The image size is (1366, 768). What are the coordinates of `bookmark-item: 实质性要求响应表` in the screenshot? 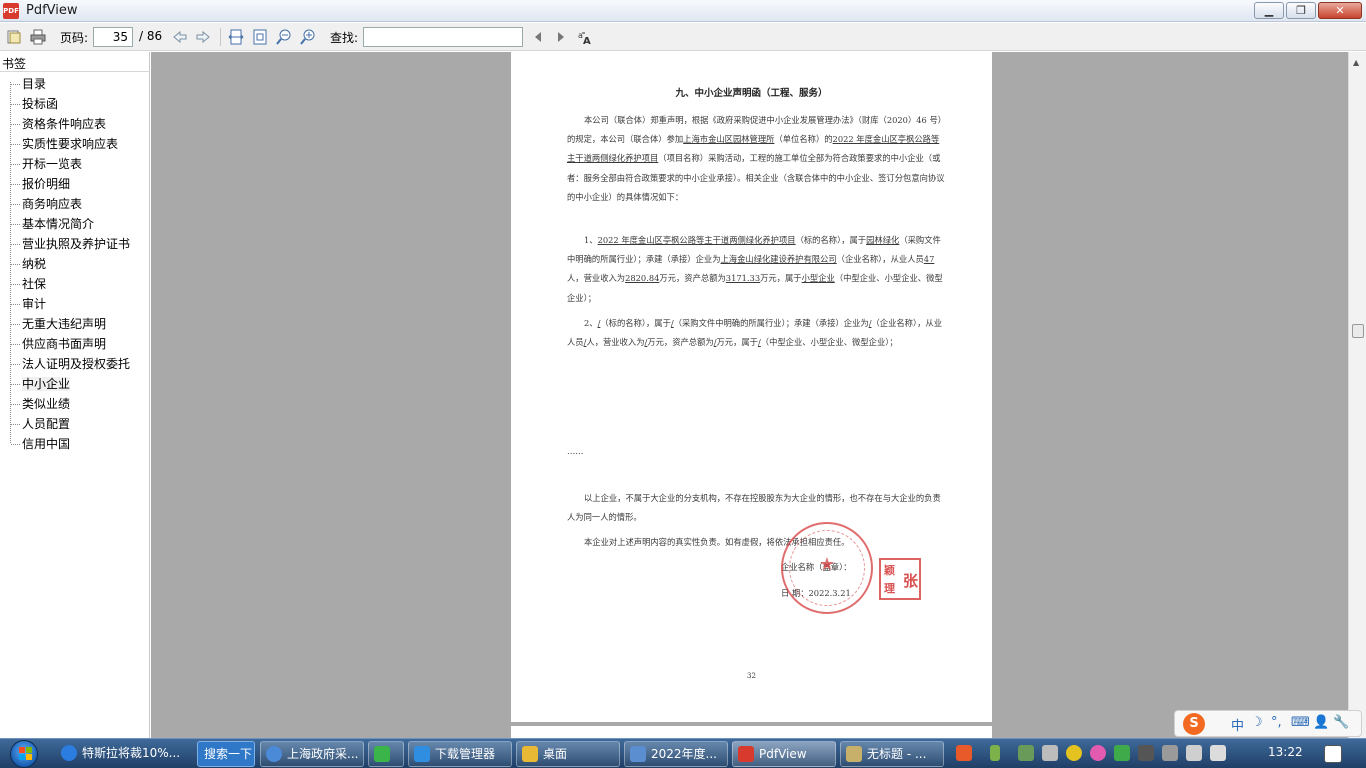 It's located at (79, 144).